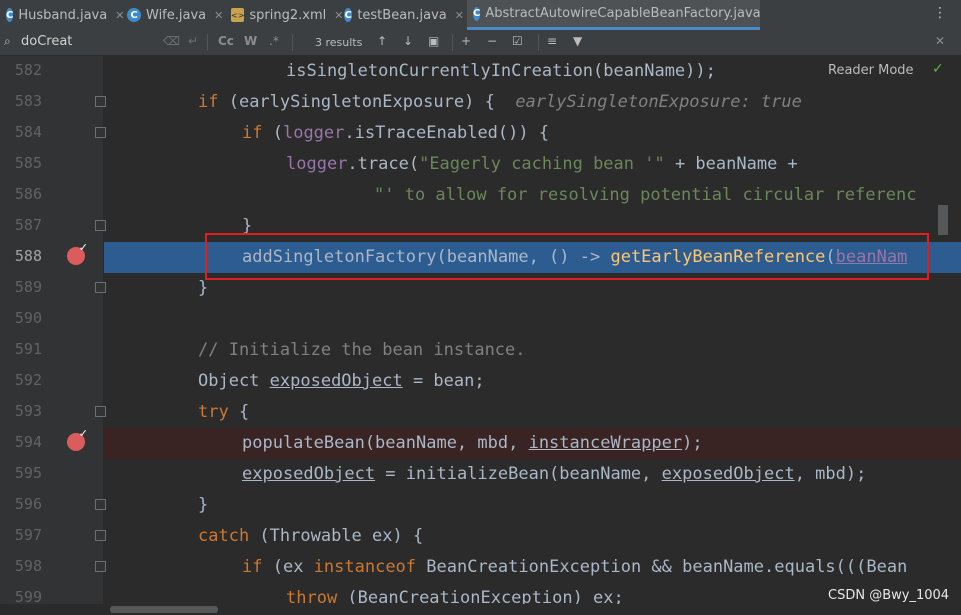 Image resolution: width=961 pixels, height=615 pixels. Describe the element at coordinates (288, 15) in the screenshot. I see `tab-label: spring2.xml` at that location.